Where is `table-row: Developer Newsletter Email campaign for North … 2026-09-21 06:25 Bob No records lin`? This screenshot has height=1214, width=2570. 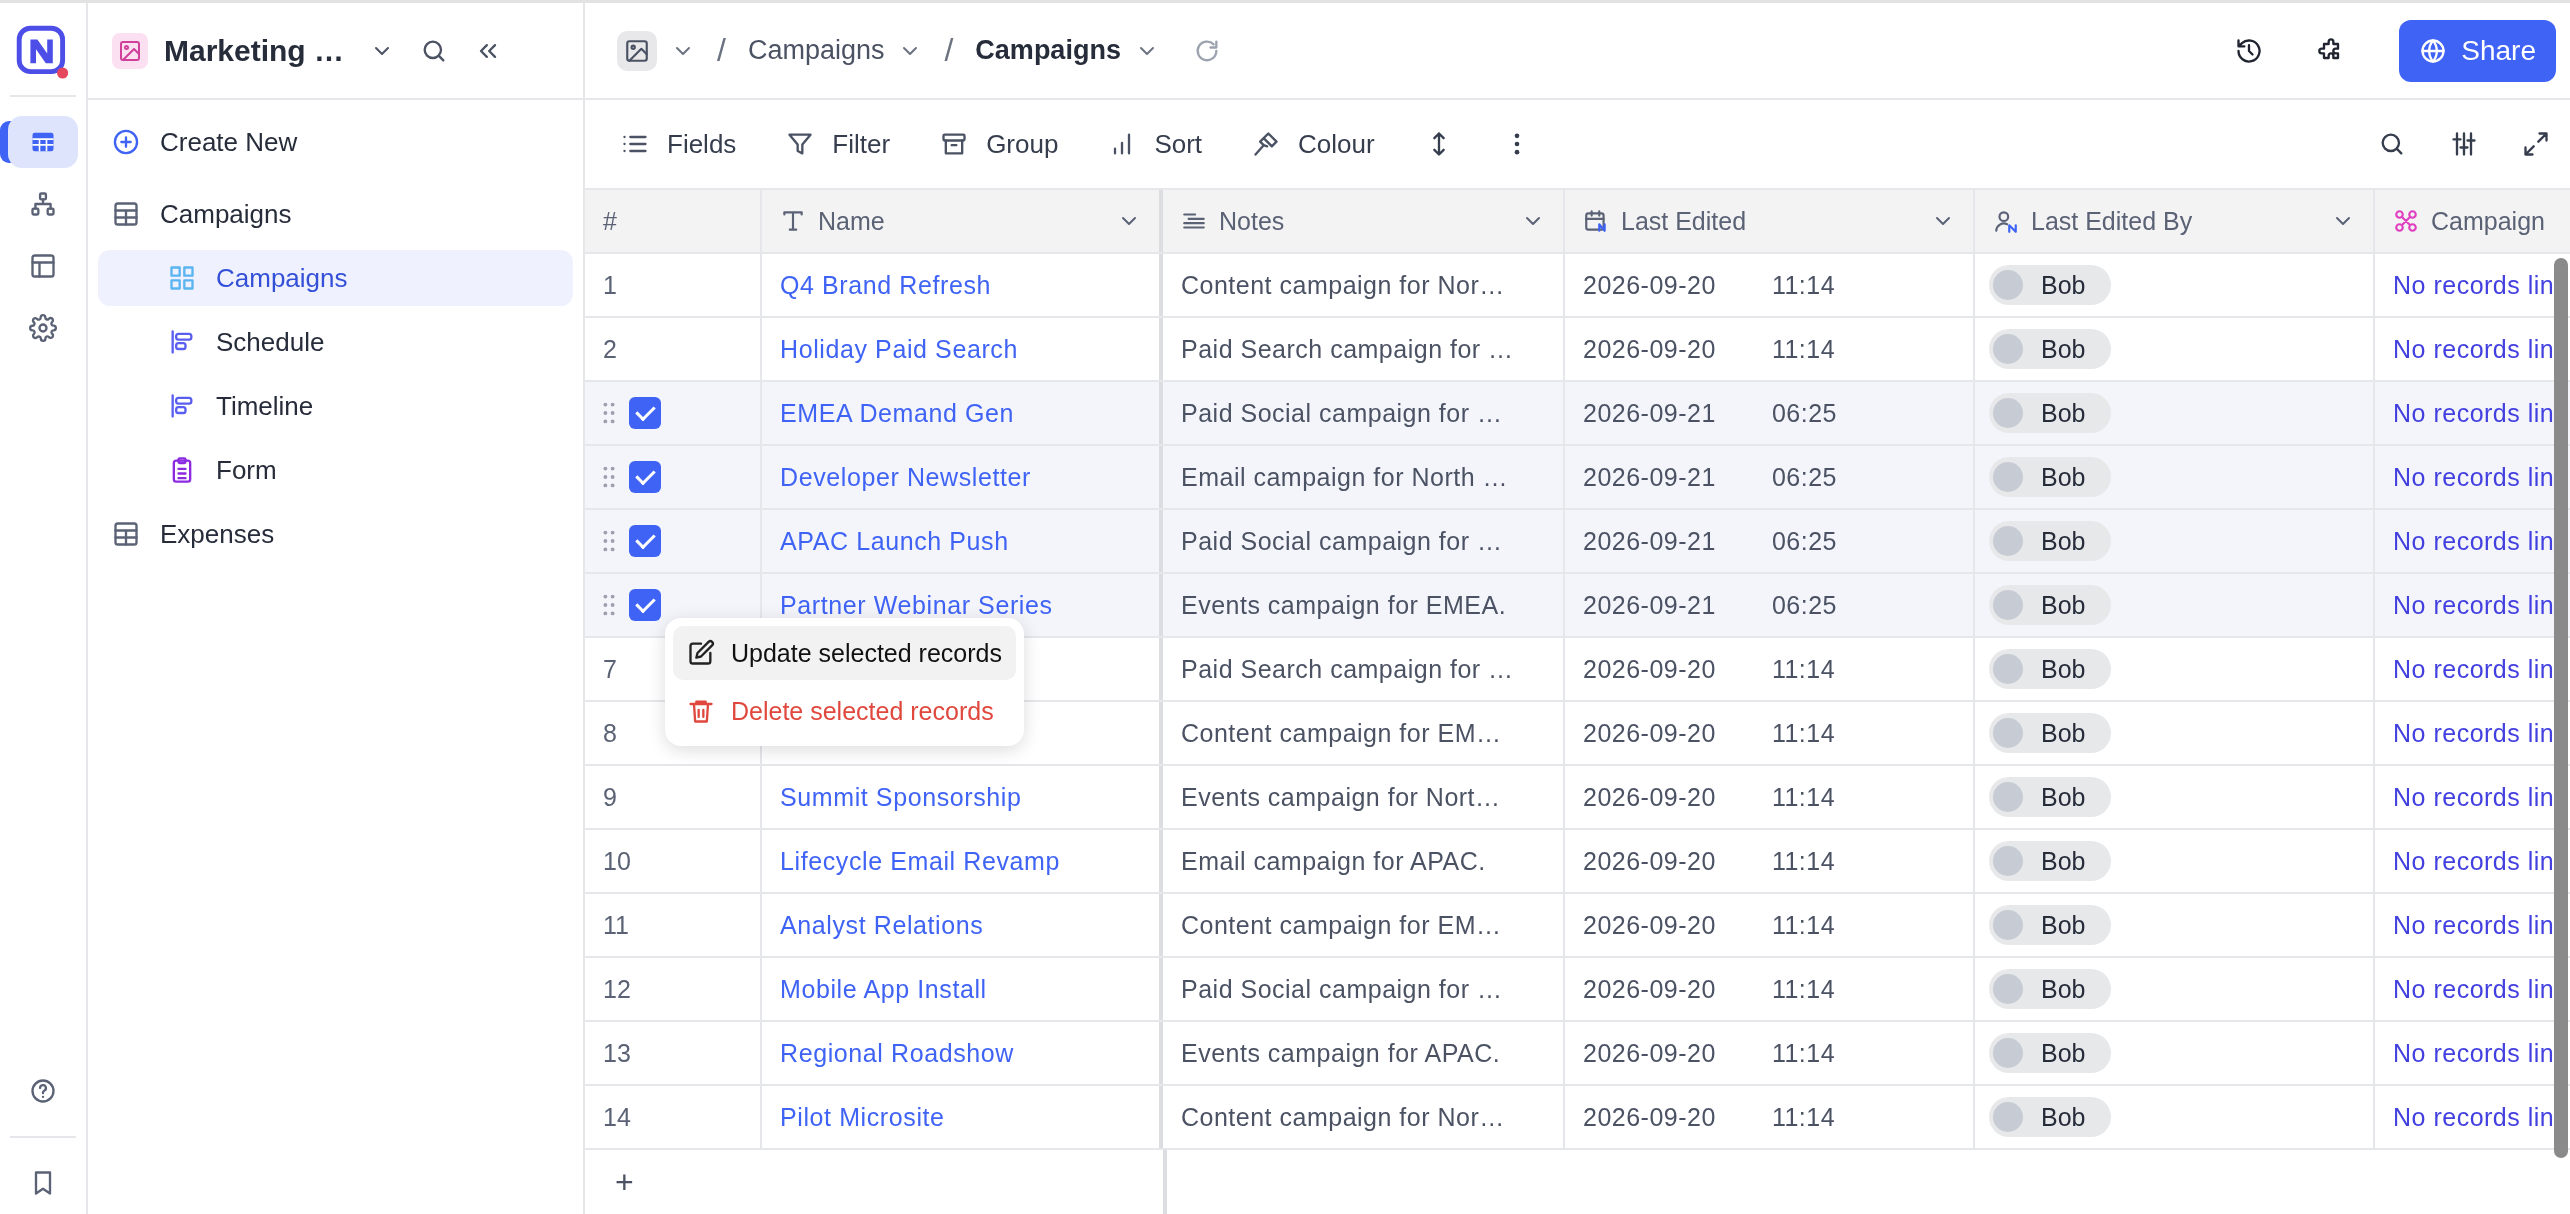 table-row: Developer Newsletter Email campaign for North … 2026-09-21 06:25 Bob No records lin is located at coordinates (1577, 478).